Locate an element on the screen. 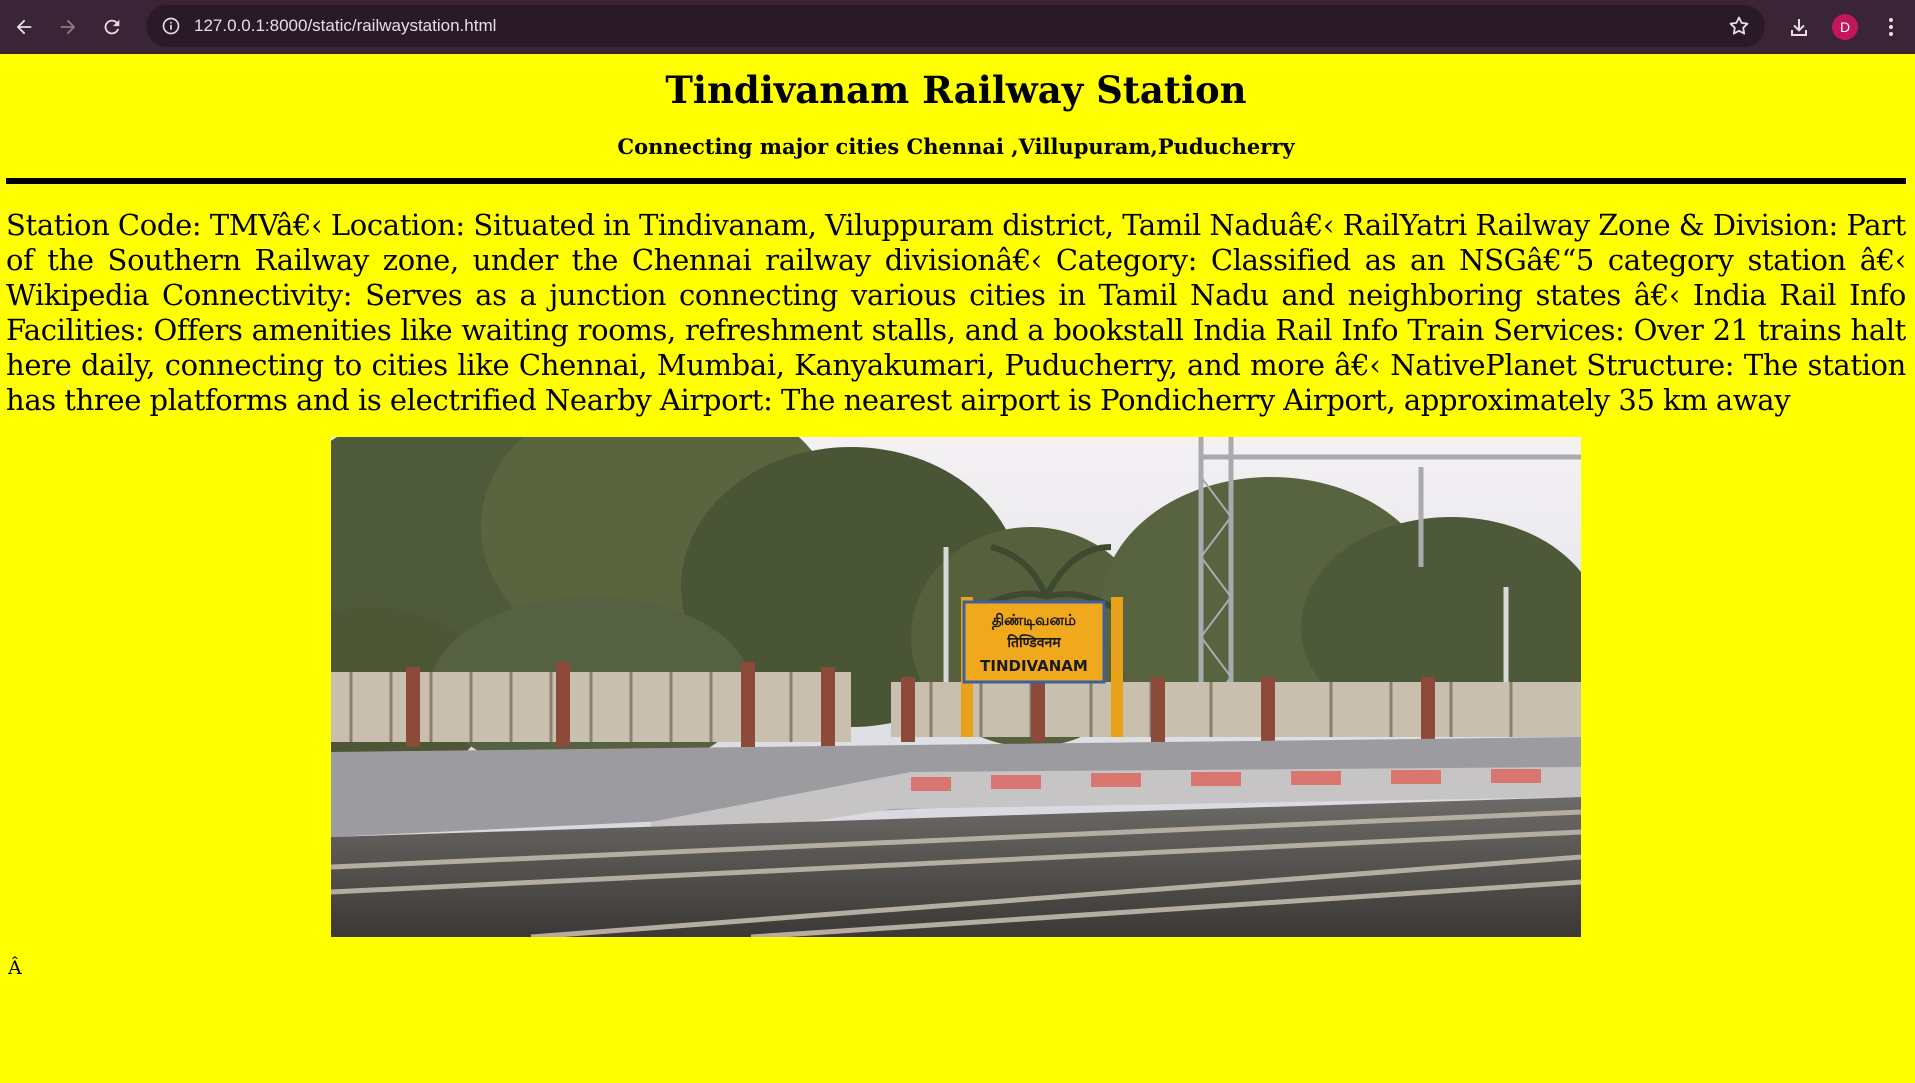 The width and height of the screenshot is (1915, 1083). divider is located at coordinates (956, 181).